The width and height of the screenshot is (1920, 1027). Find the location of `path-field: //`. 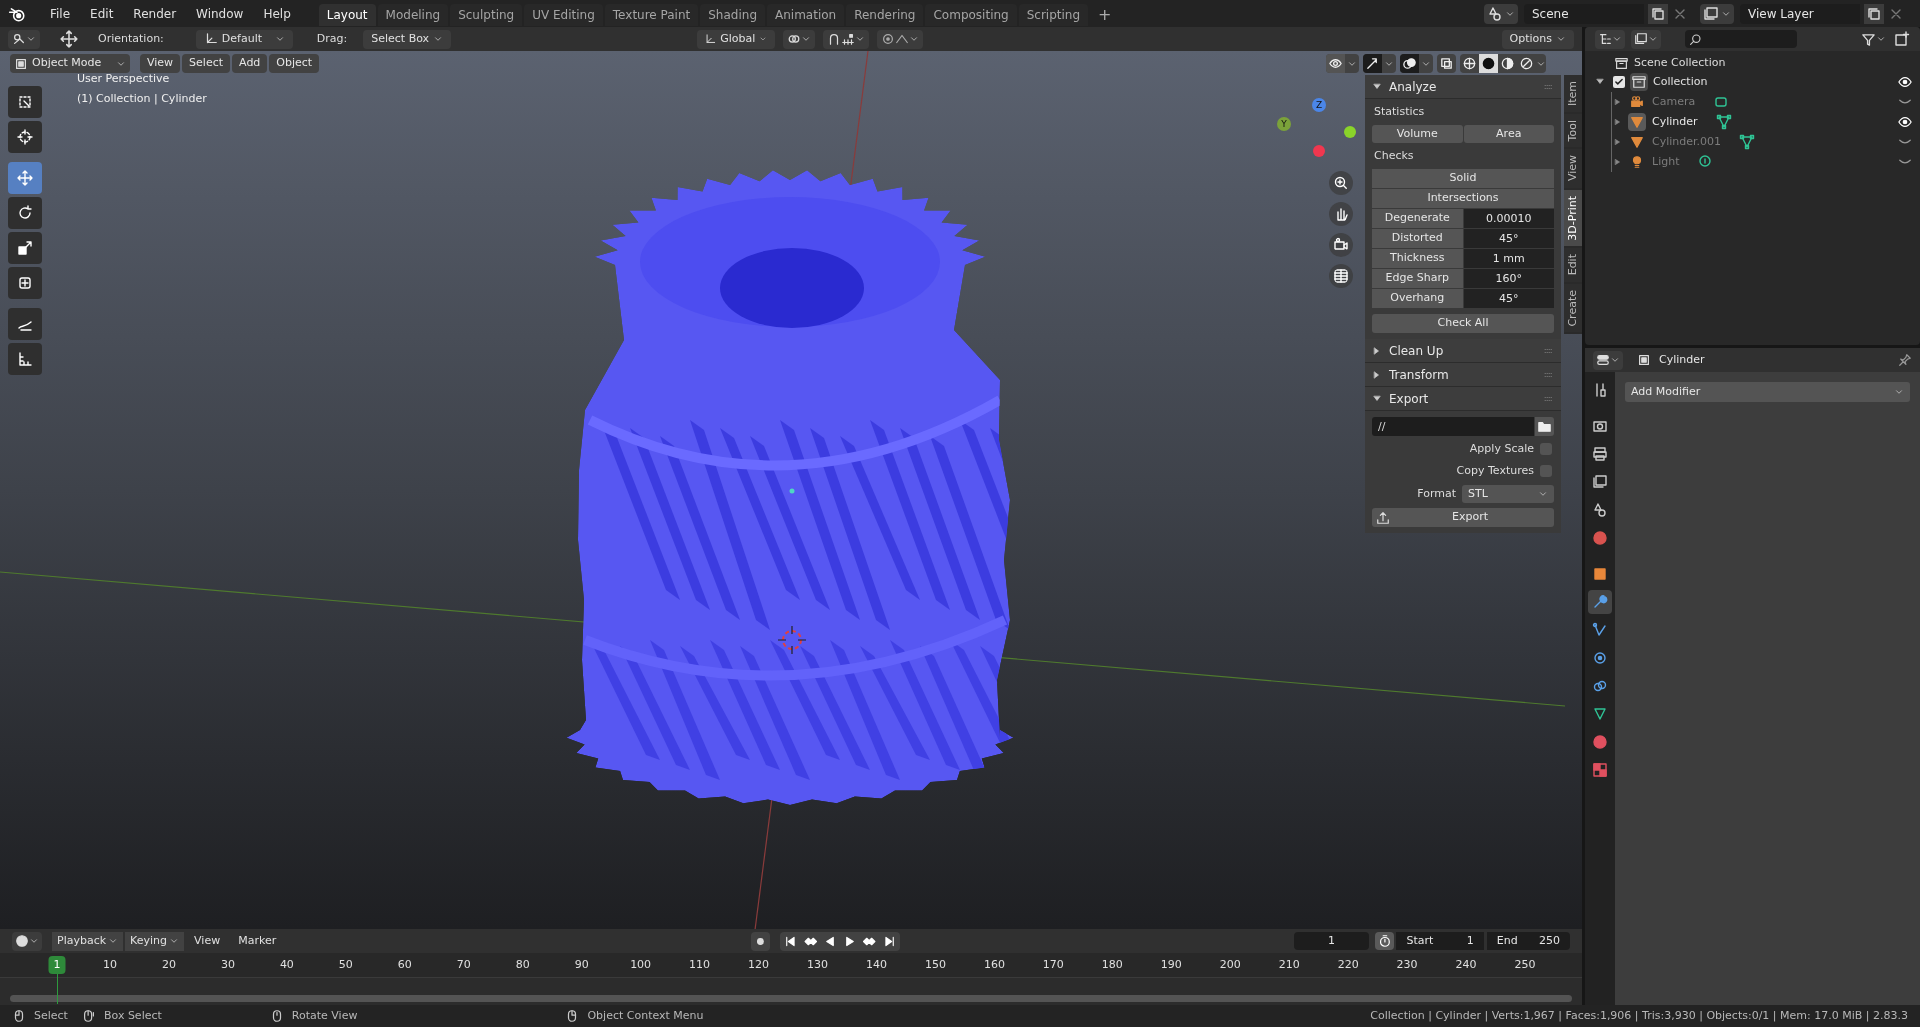

path-field: // is located at coordinates (1453, 426).